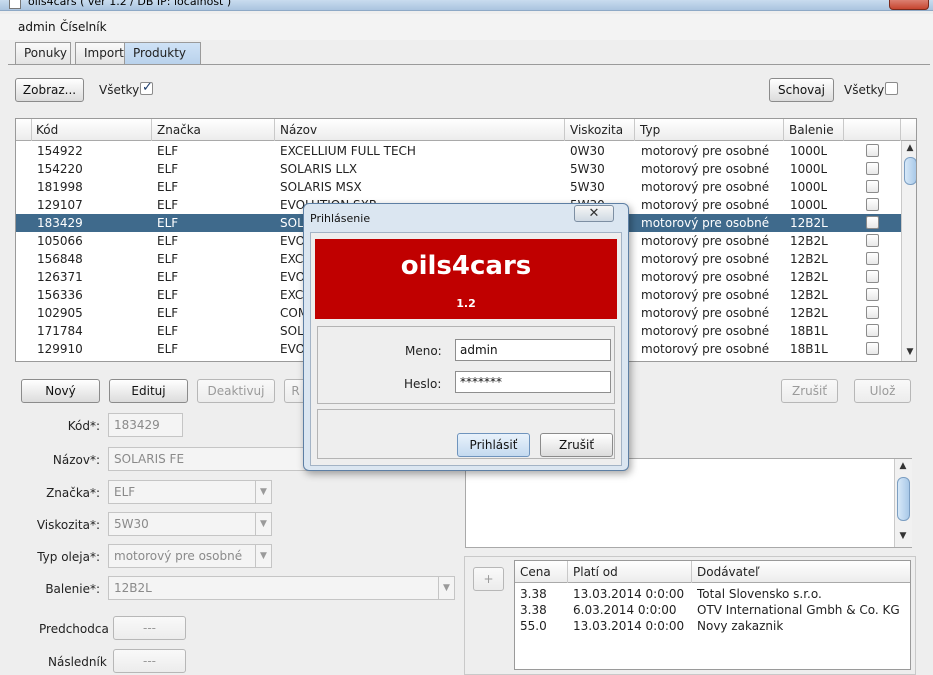 This screenshot has height=675, width=933. Describe the element at coordinates (319, 169) in the screenshot. I see `cell-nazov: SOLARIS LLX` at that location.